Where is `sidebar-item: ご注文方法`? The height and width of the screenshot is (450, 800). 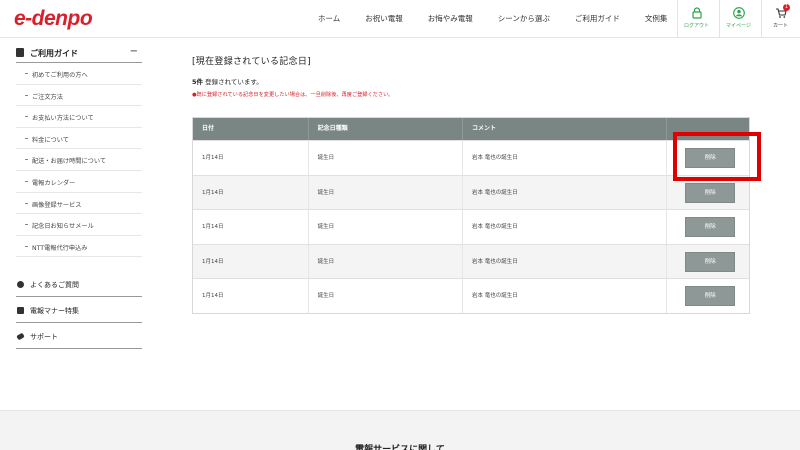 sidebar-item: ご注文方法 is located at coordinates (79, 96).